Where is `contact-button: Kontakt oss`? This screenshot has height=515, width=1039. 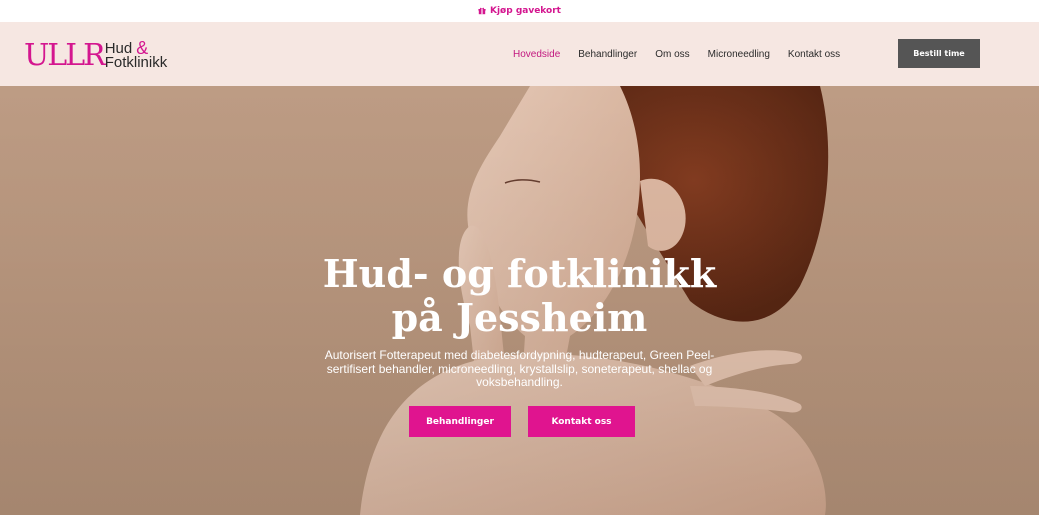 contact-button: Kontakt oss is located at coordinates (581, 421).